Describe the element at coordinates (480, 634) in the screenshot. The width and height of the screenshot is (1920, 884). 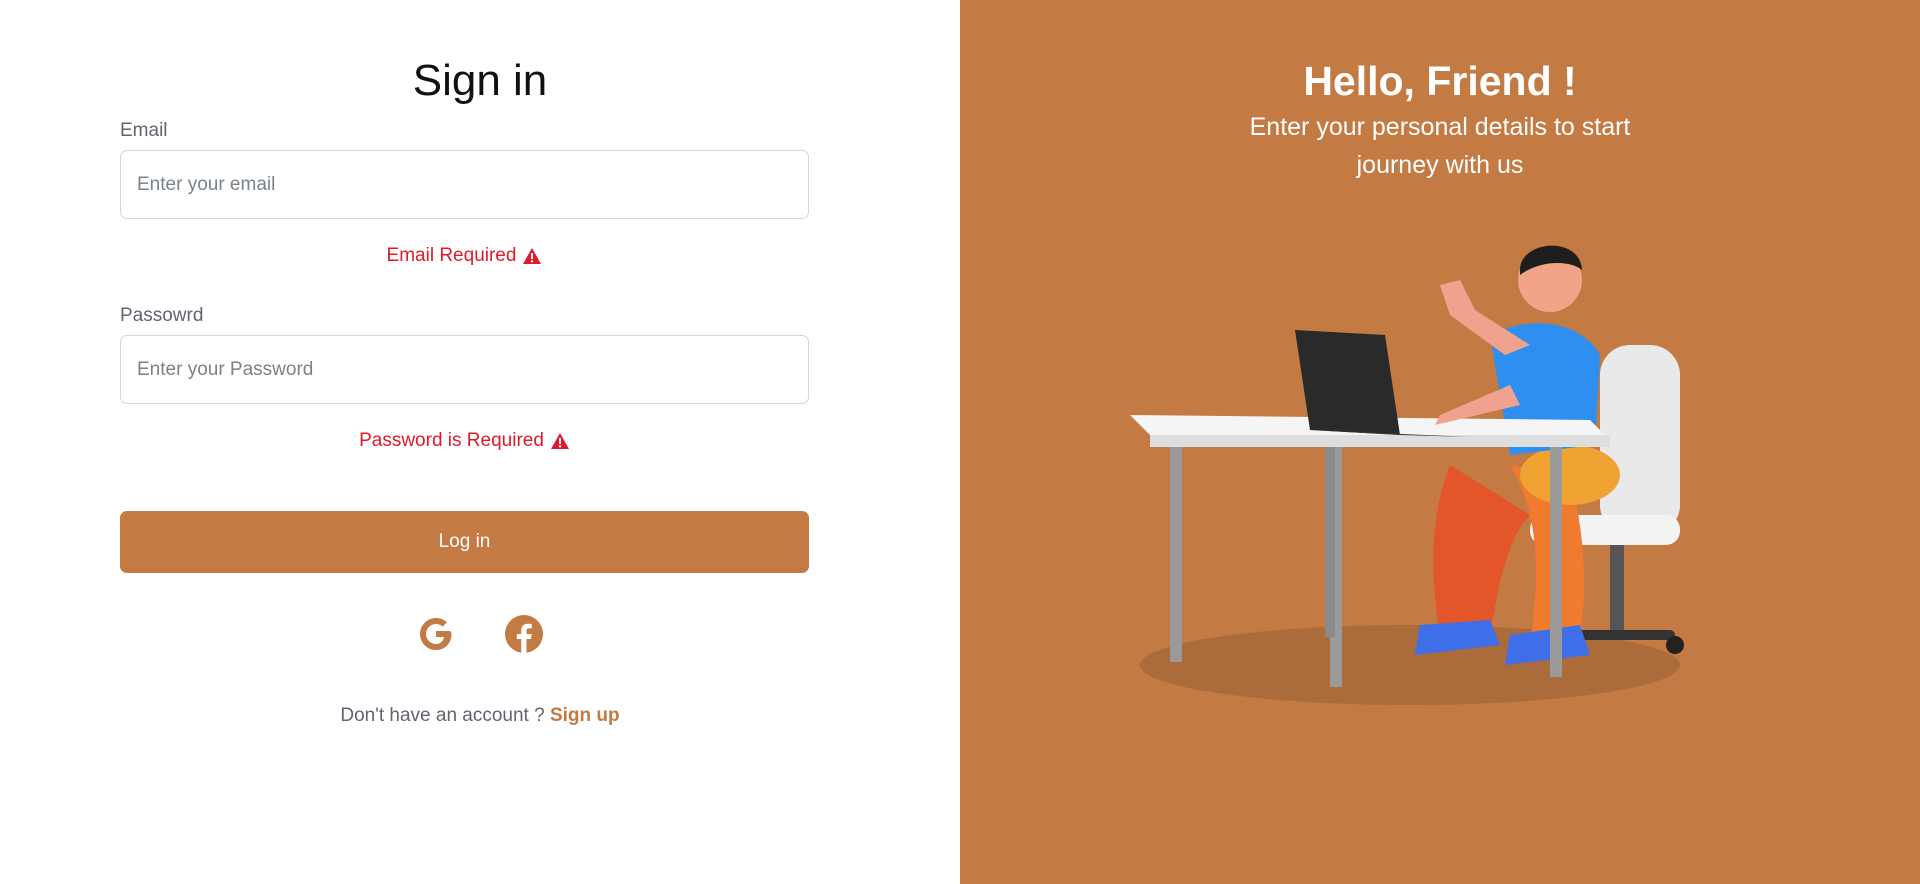
I see `social-login` at that location.